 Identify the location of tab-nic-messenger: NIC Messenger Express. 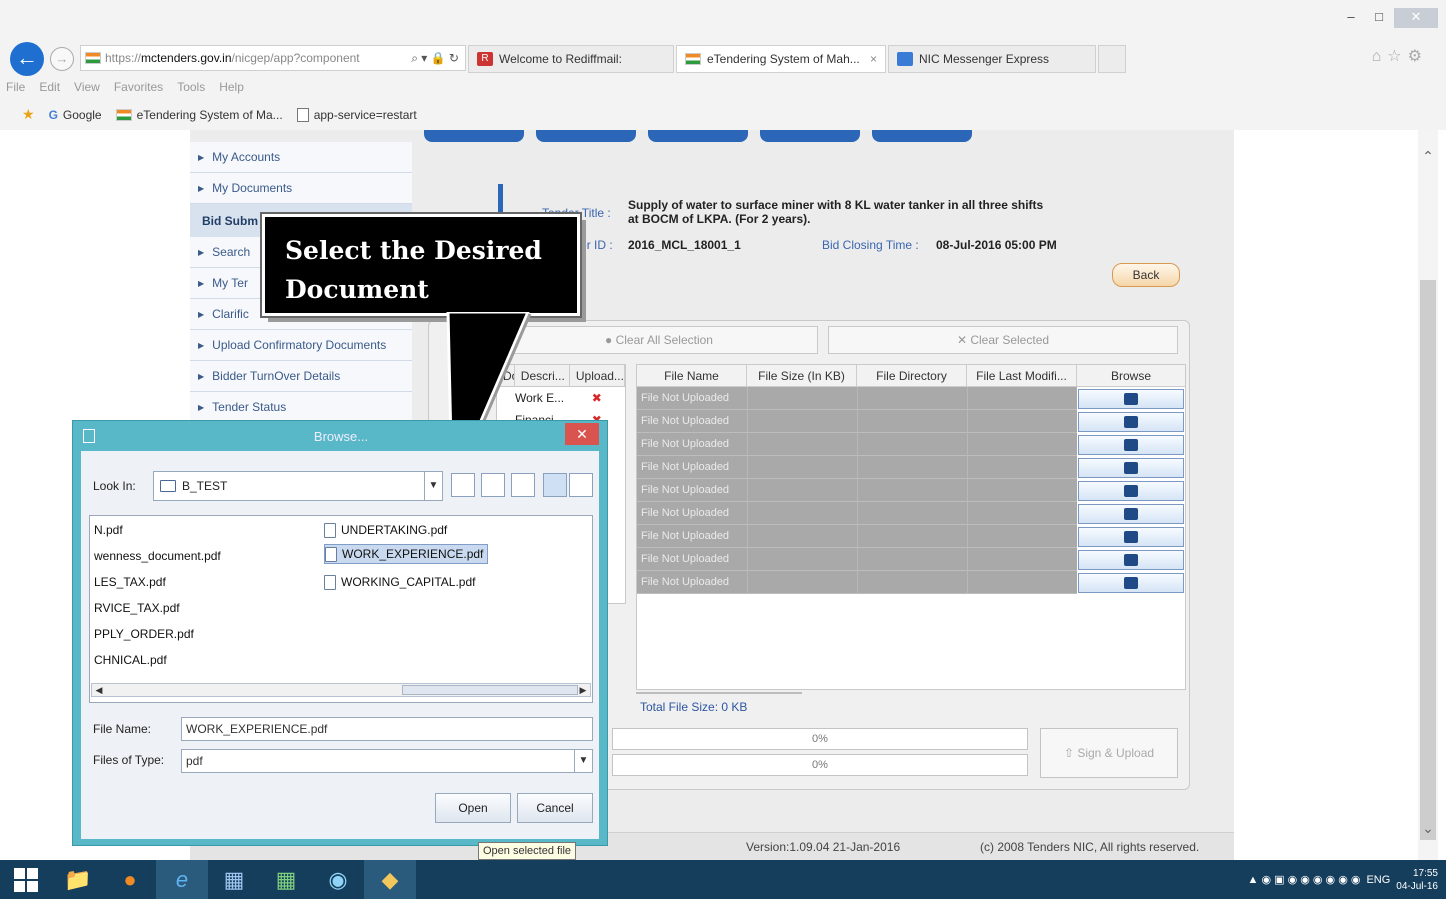
(992, 59).